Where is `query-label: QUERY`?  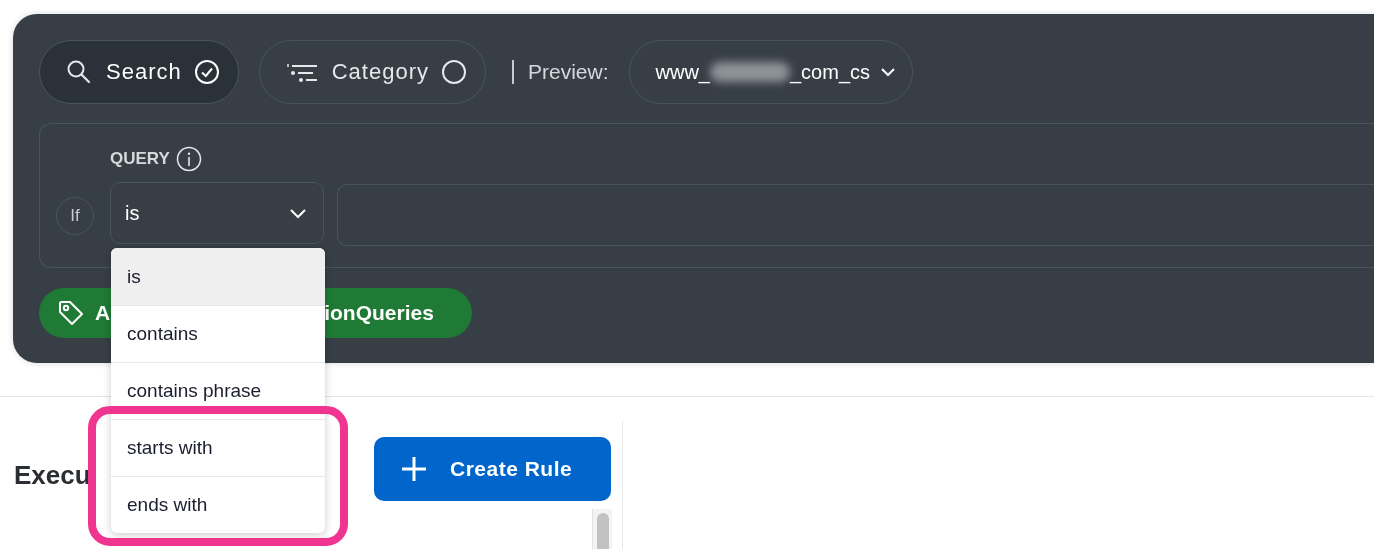 query-label: QUERY is located at coordinates (140, 159).